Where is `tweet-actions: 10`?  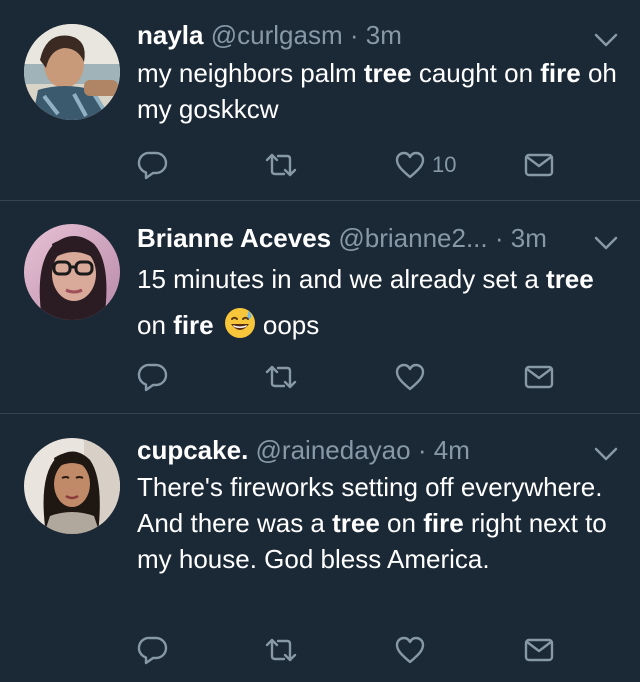 tweet-actions: 10 is located at coordinates (377, 165).